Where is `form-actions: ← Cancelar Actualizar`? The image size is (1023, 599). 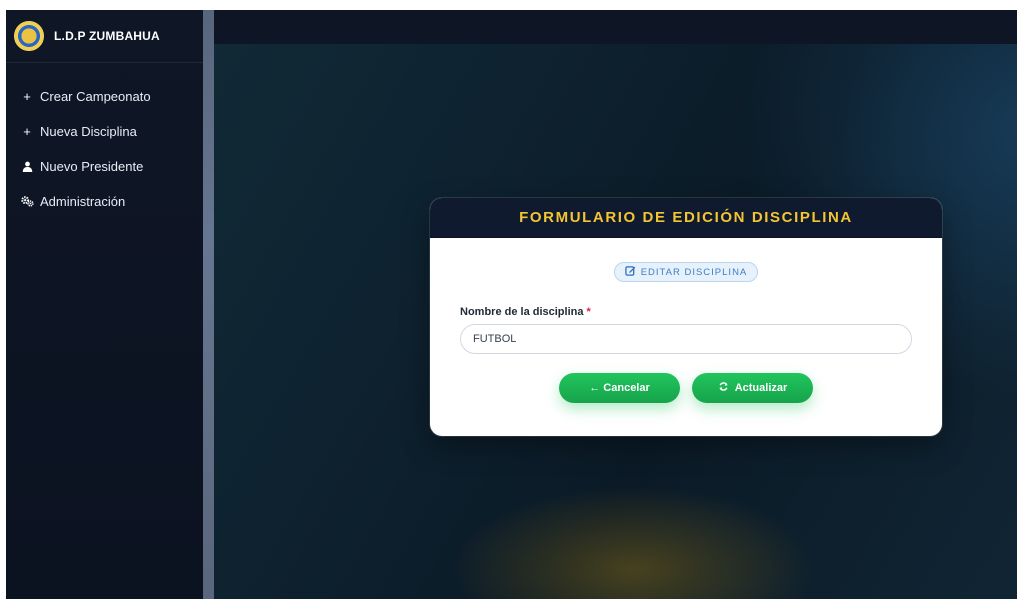 form-actions: ← Cancelar Actualizar is located at coordinates (686, 388).